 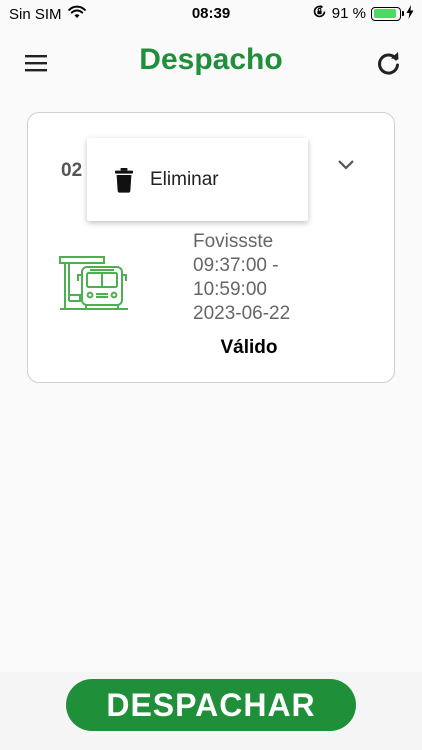 I want to click on battery-percent: 91 %, so click(x=348, y=13).